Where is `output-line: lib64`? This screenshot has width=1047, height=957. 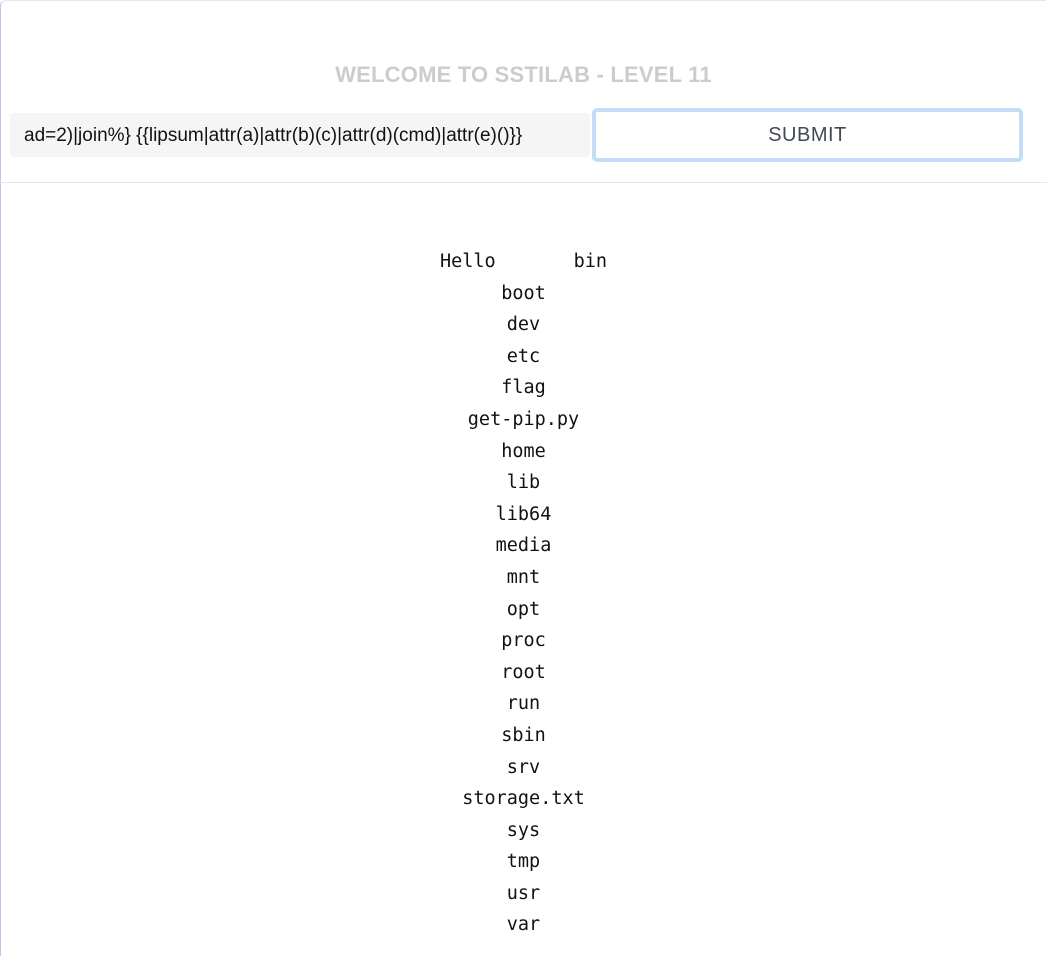
output-line: lib64 is located at coordinates (523, 514).